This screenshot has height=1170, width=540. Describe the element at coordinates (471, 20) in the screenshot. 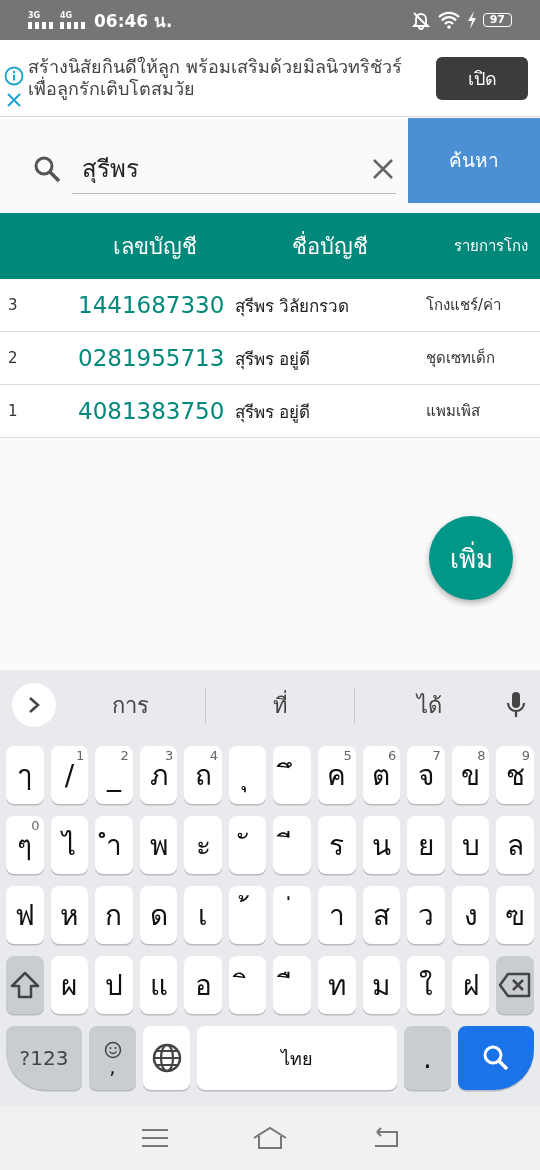

I see `charging-icon` at that location.